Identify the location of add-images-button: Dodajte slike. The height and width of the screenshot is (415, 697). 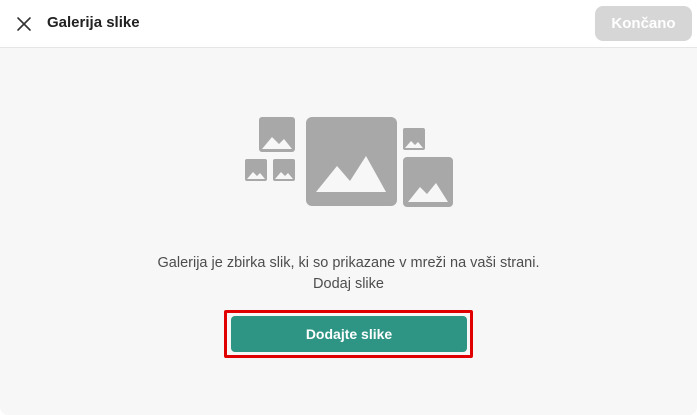
(349, 334).